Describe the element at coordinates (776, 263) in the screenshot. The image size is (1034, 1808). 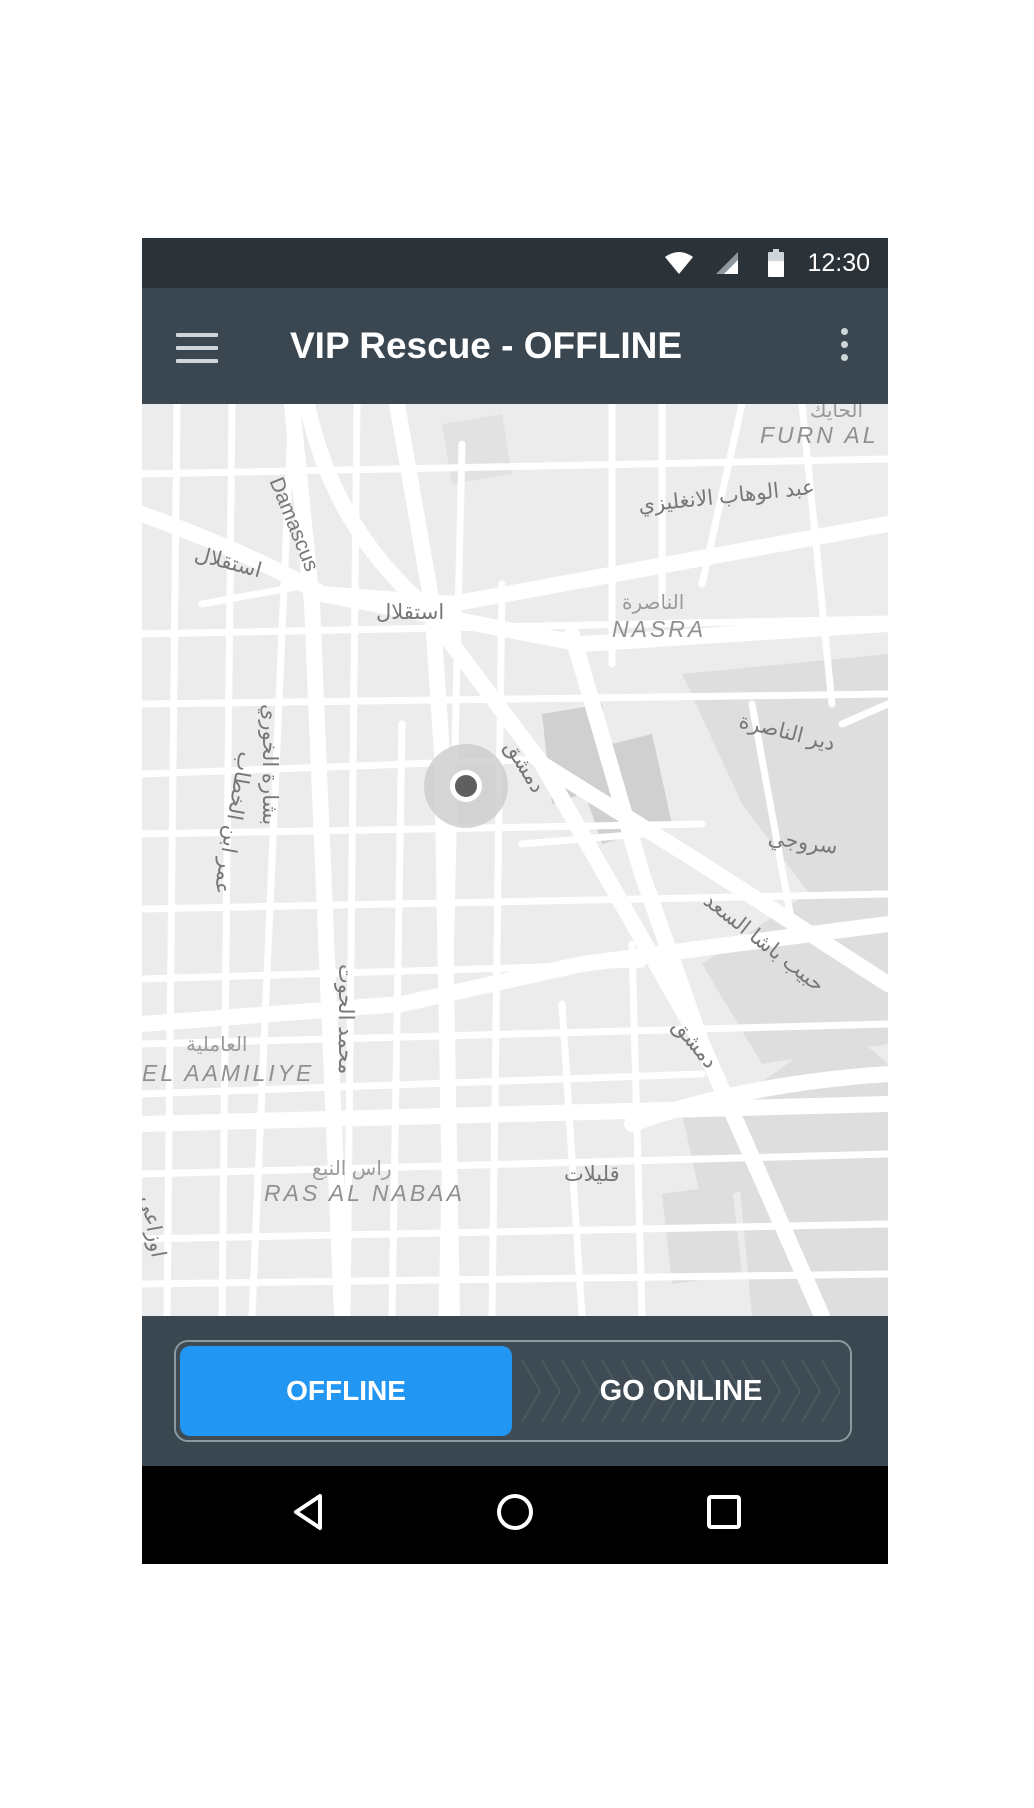
I see `battery-icon` at that location.